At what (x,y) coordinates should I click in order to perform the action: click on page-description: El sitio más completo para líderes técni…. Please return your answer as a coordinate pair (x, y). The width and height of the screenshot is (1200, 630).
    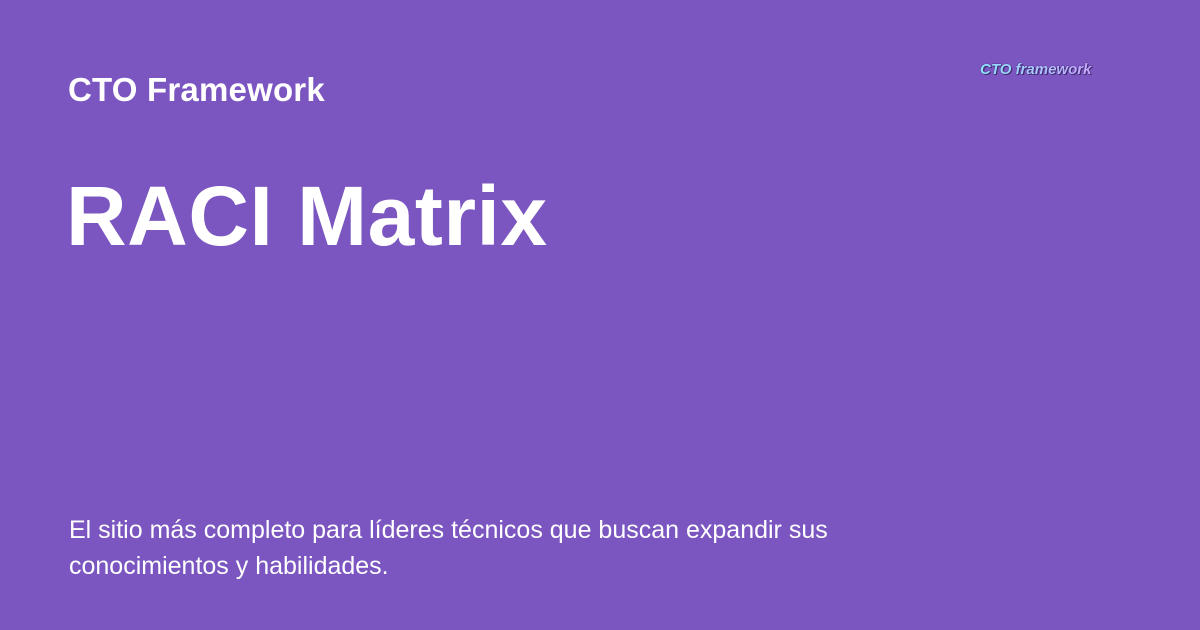
    Looking at the image, I should click on (448, 548).